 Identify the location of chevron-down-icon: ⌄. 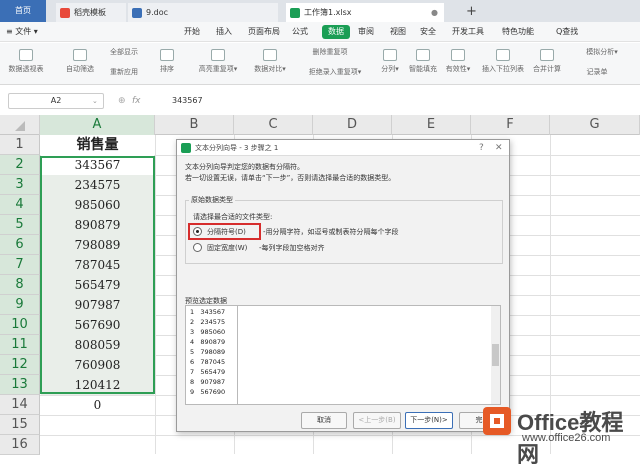
(95, 101).